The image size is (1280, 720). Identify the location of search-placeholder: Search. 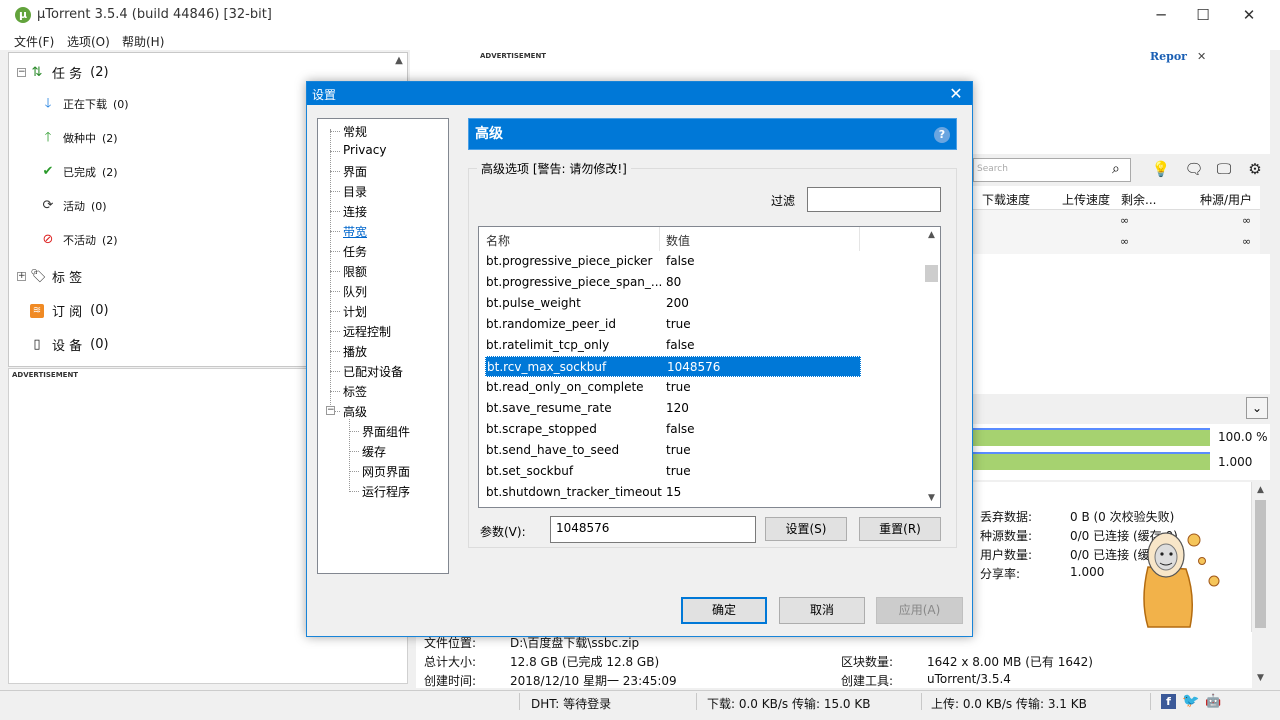
(992, 169).